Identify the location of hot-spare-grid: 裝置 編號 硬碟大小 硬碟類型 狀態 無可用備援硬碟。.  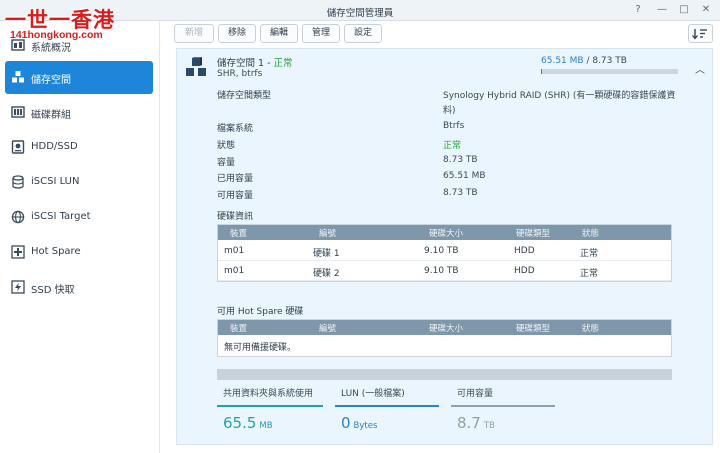
(444, 338).